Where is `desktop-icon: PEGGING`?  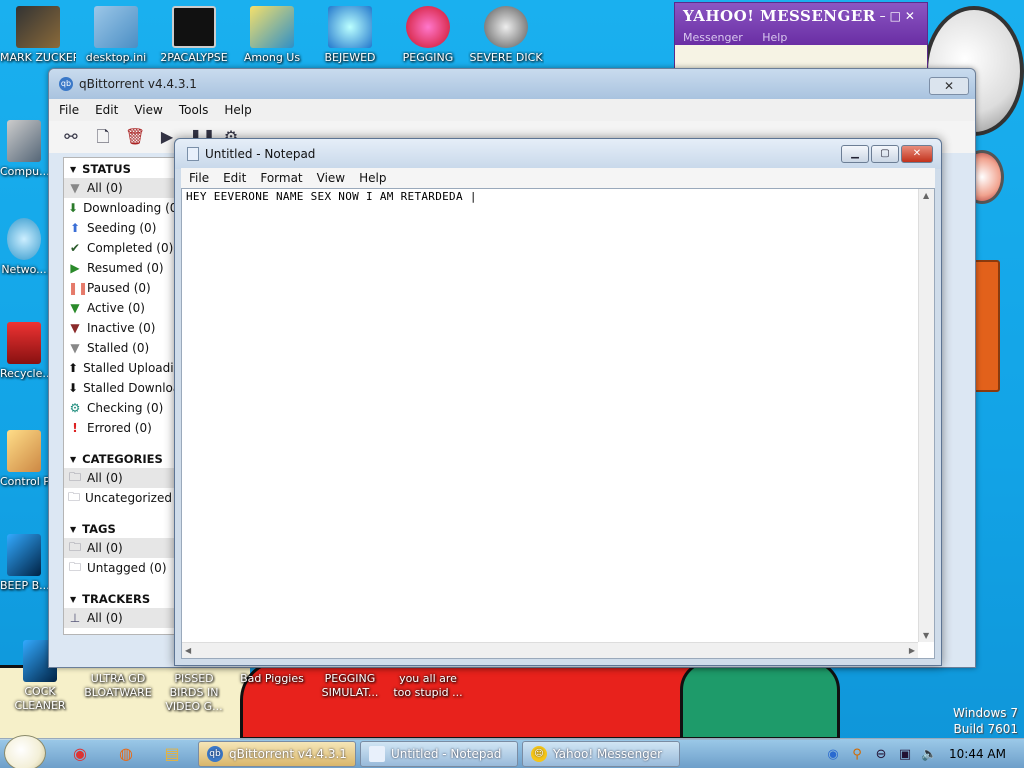 desktop-icon: PEGGING is located at coordinates (428, 35).